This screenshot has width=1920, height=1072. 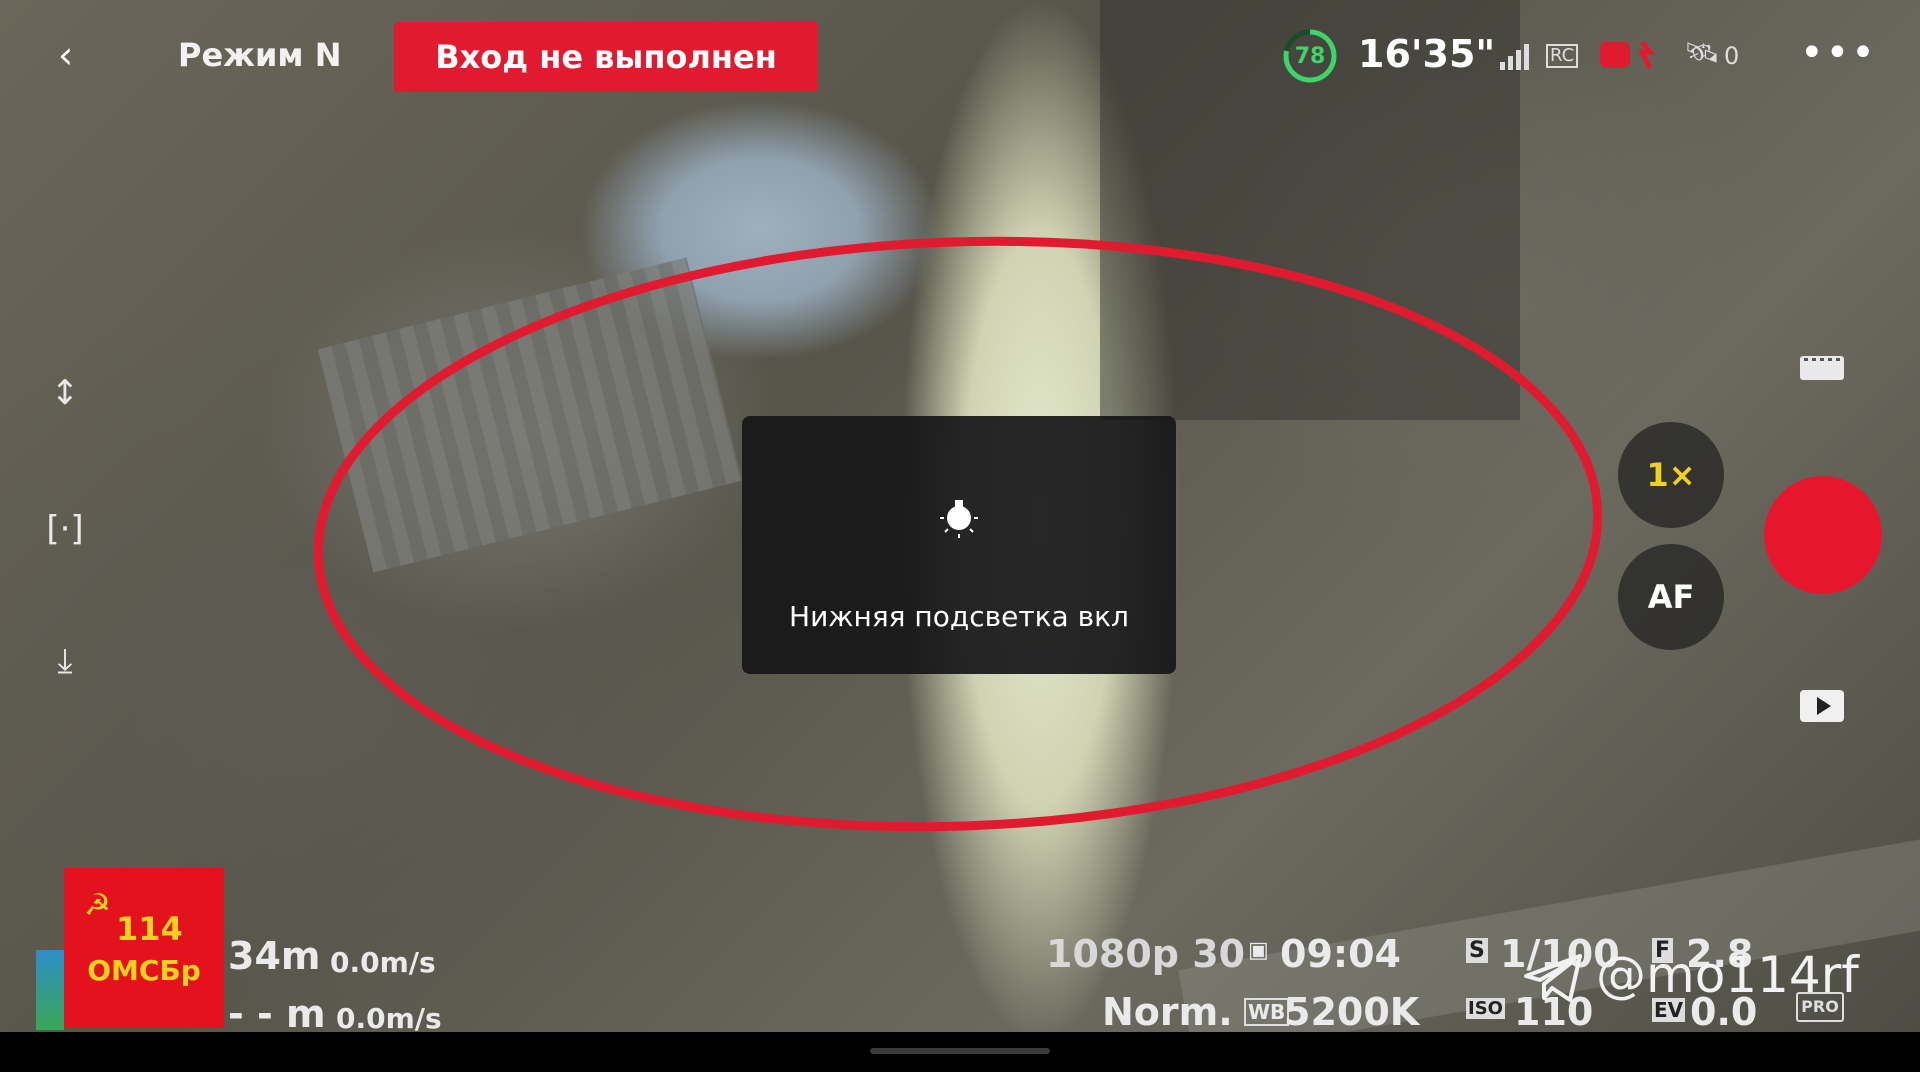 What do you see at coordinates (1823, 535) in the screenshot?
I see `record-button` at bounding box center [1823, 535].